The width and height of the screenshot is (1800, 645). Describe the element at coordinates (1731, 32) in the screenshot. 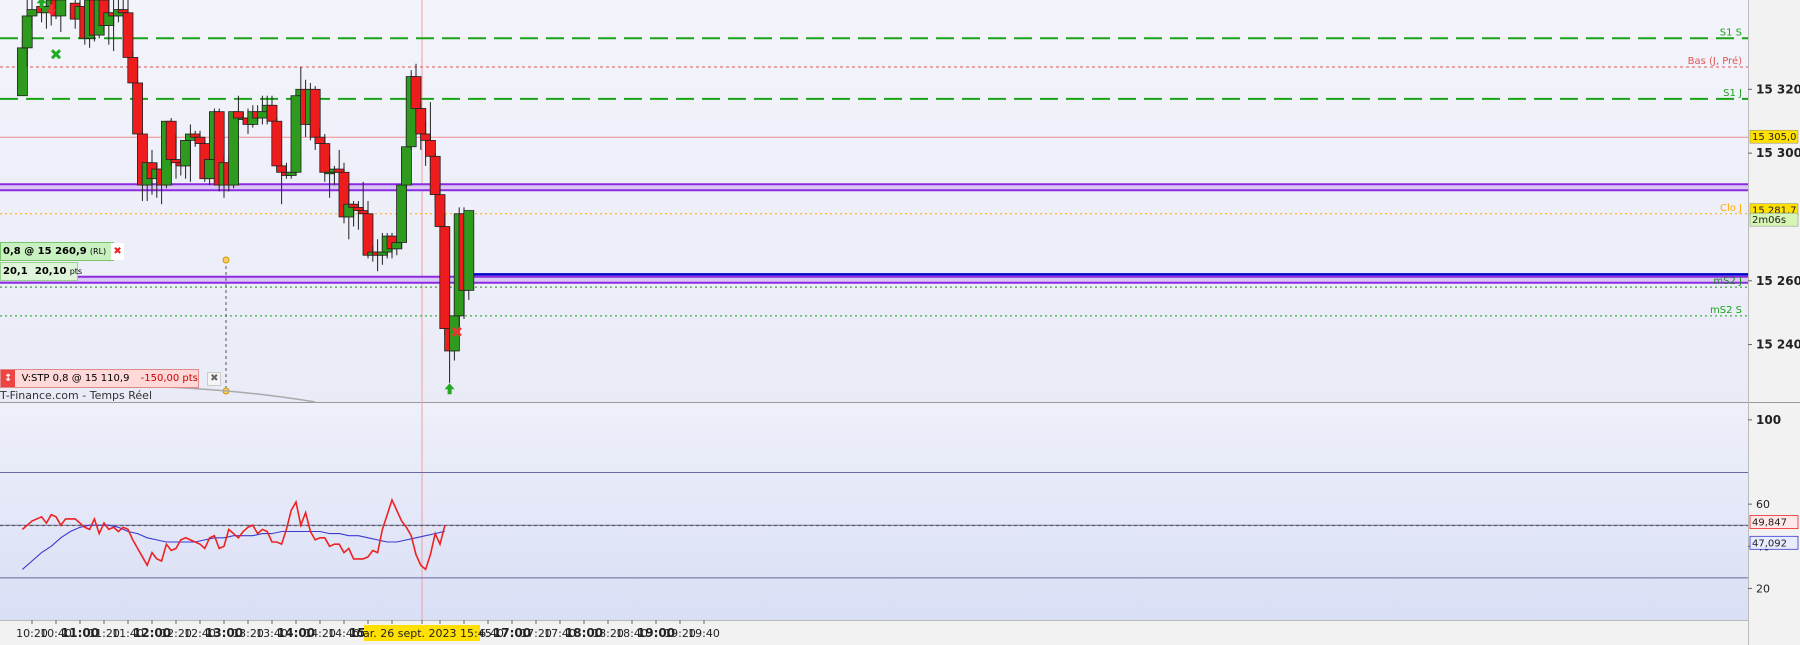

I see `level-label-0: S1 S` at that location.